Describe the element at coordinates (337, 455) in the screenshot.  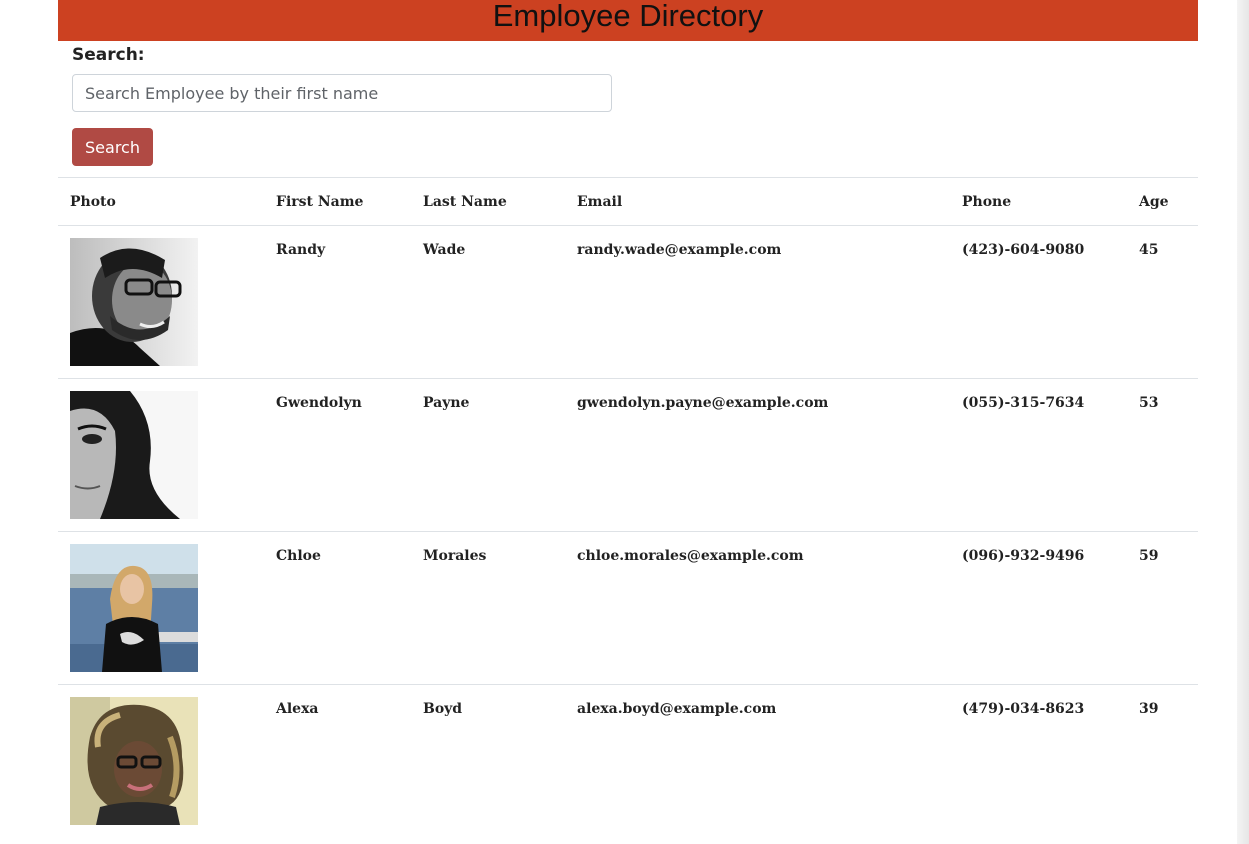
I see `first-name-cell: Gwendolyn` at that location.